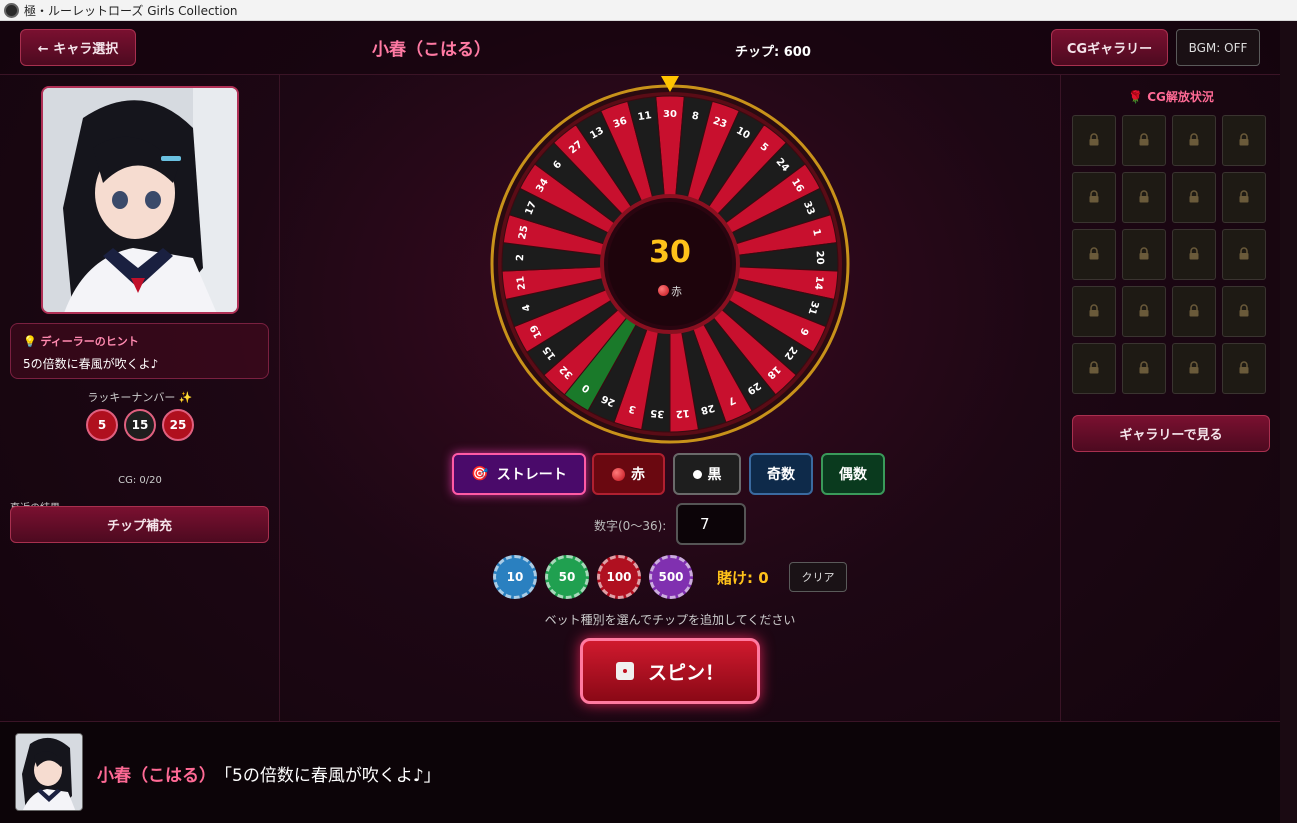 The height and width of the screenshot is (823, 1297). I want to click on dealer-hint-title: ディーラーのヒント, so click(89, 341).